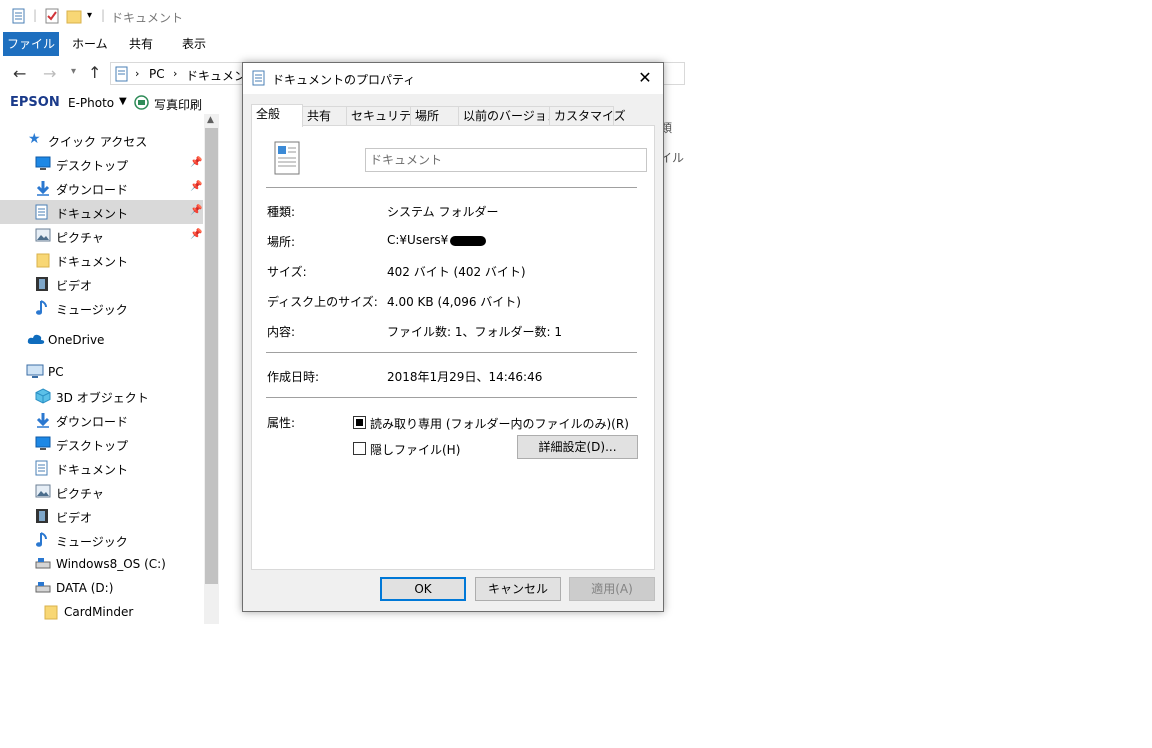 The image size is (1152, 748). Describe the element at coordinates (101, 444) in the screenshot. I see `nav-item: デスクトップ` at that location.